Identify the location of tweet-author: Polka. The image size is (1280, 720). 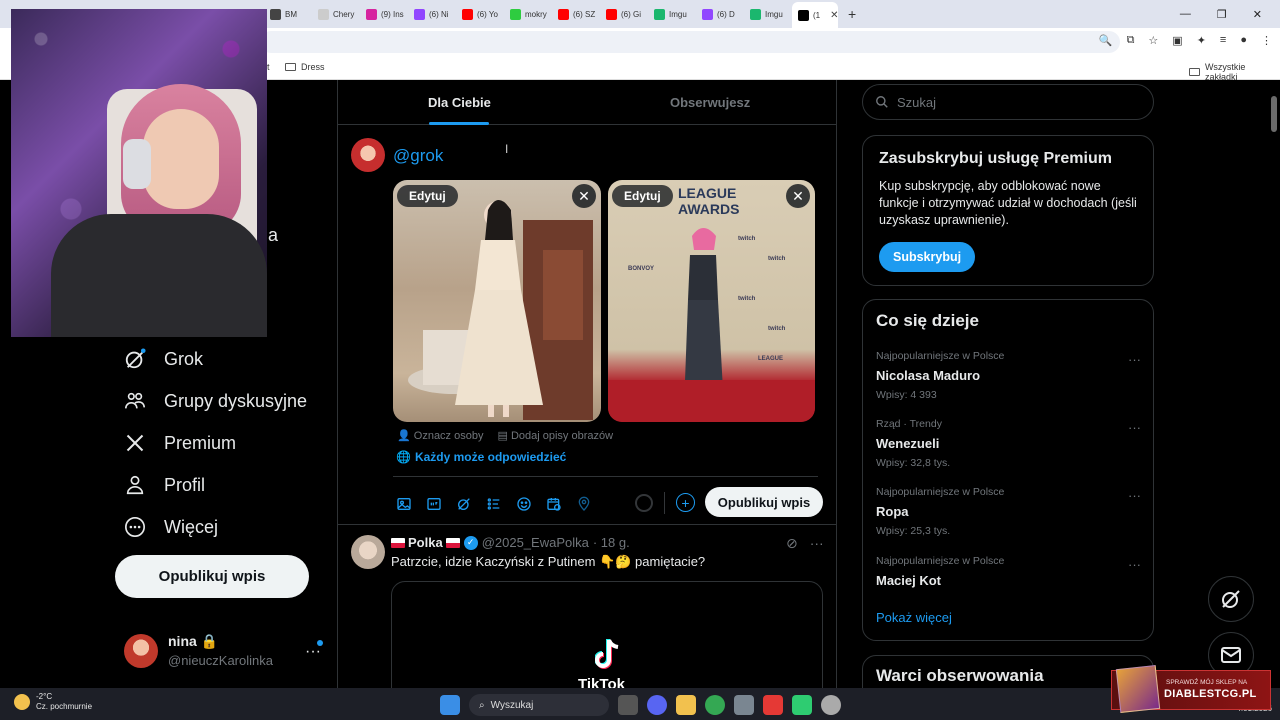
(425, 542).